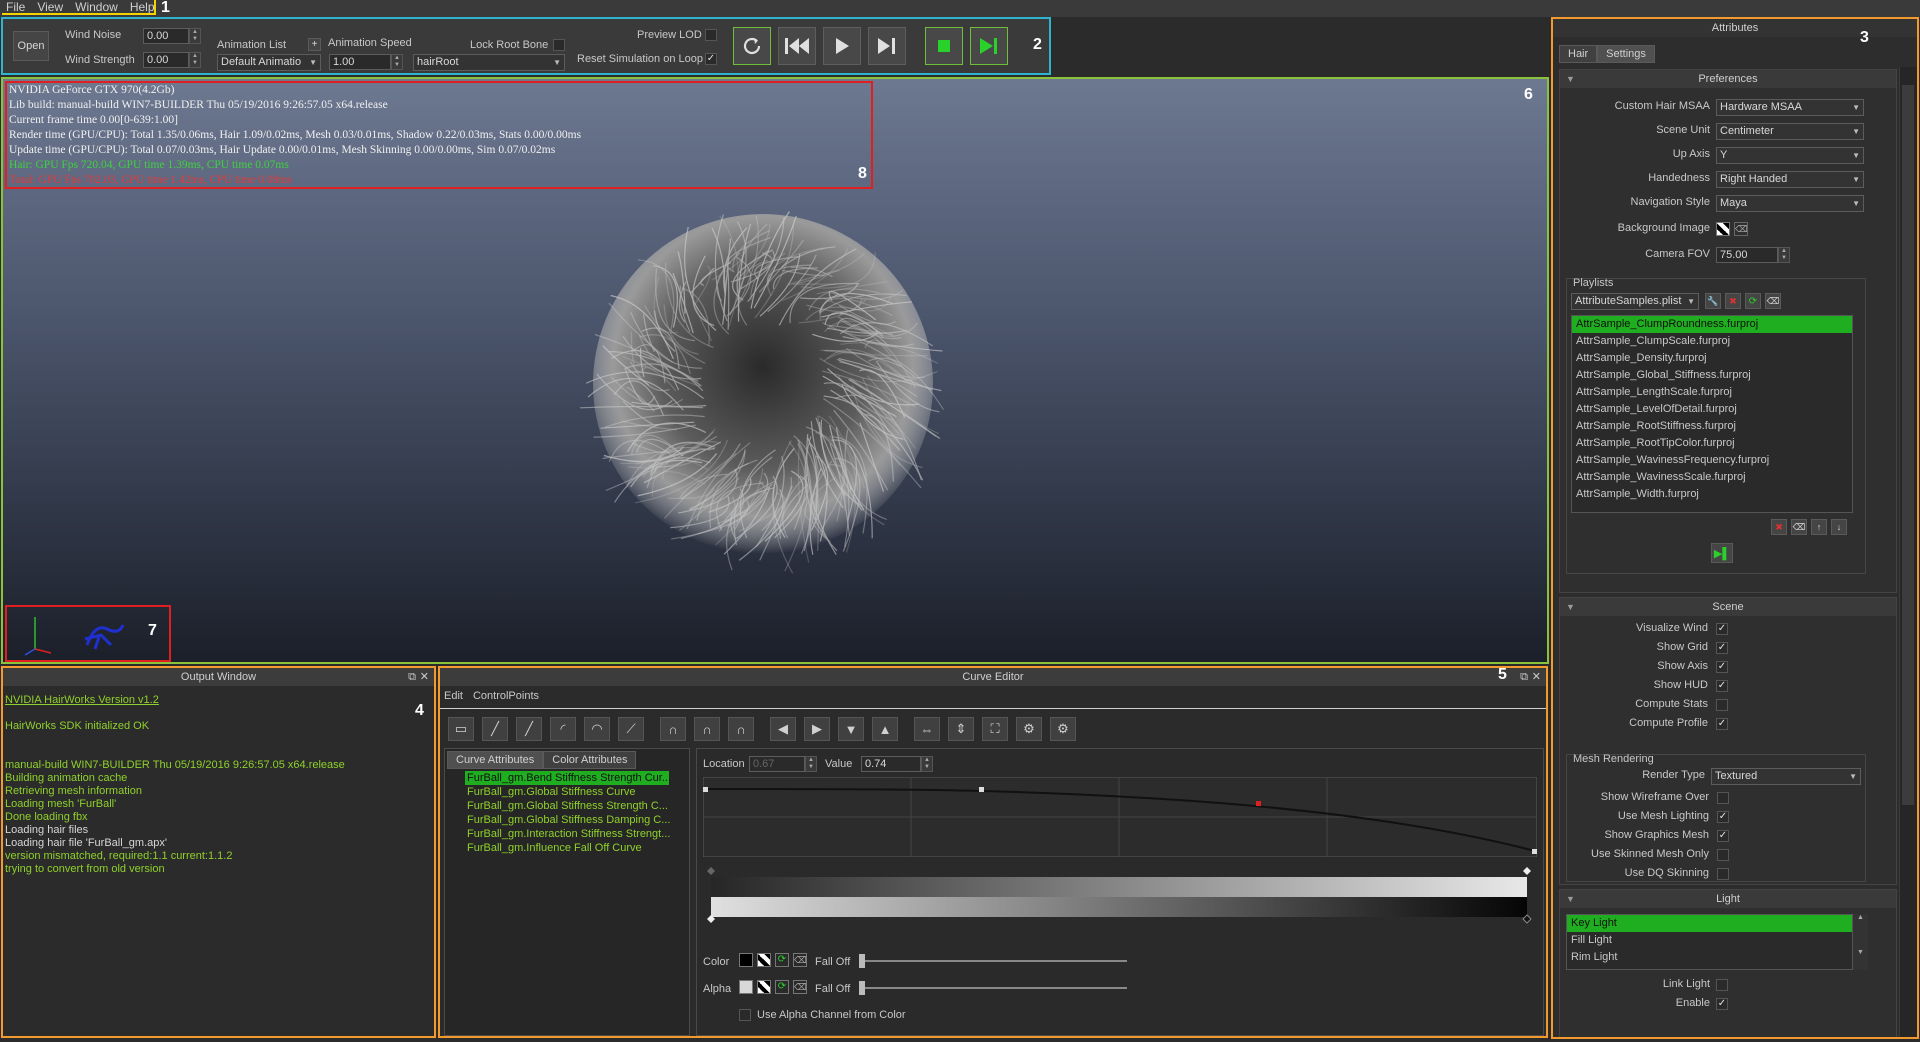 Image resolution: width=1920 pixels, height=1042 pixels. I want to click on animation-speed-field: 1.00, so click(360, 62).